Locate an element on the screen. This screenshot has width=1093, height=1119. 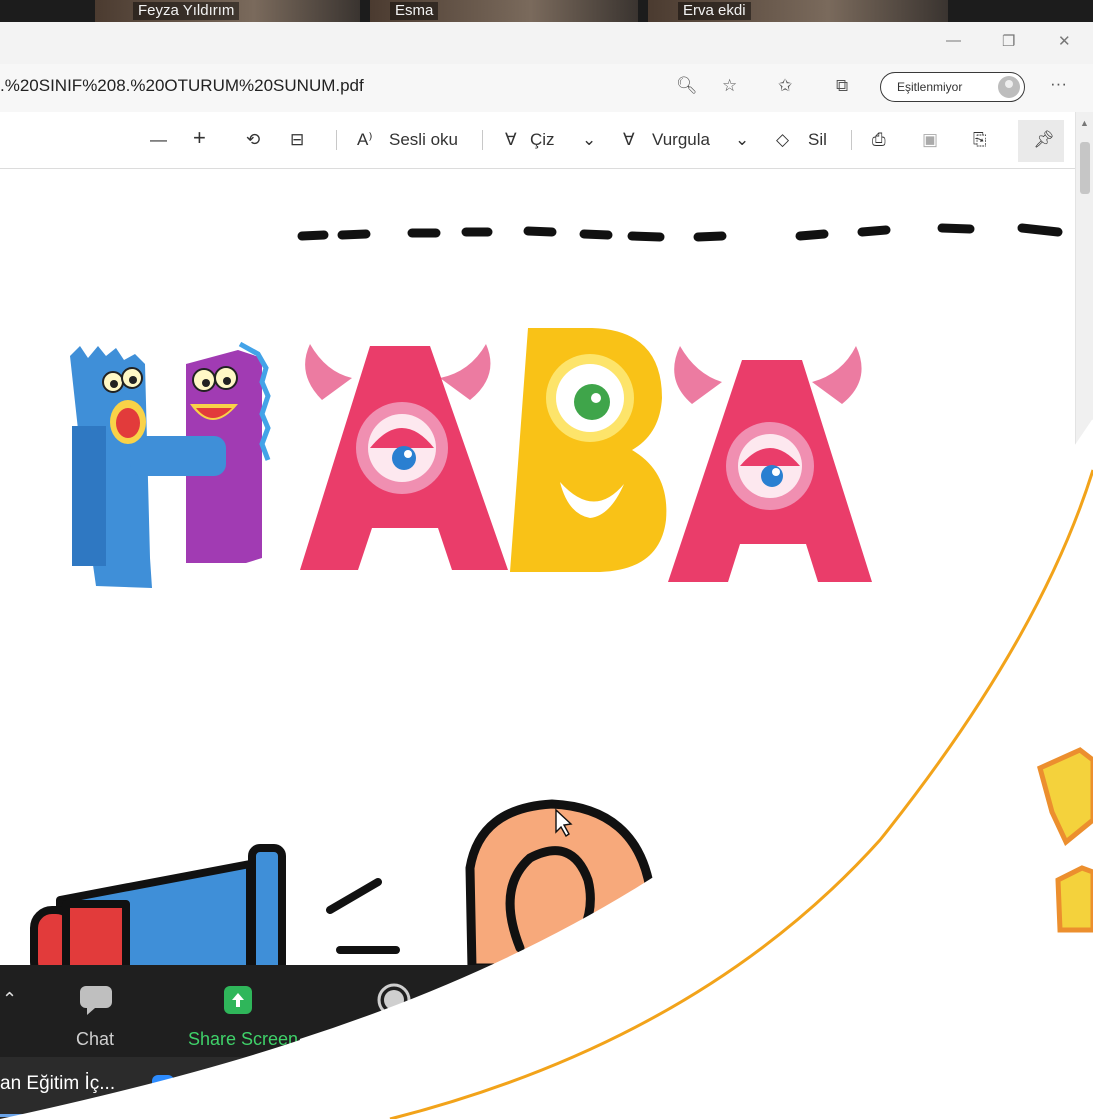
highlight-button: Vurgula is located at coordinates (681, 140).